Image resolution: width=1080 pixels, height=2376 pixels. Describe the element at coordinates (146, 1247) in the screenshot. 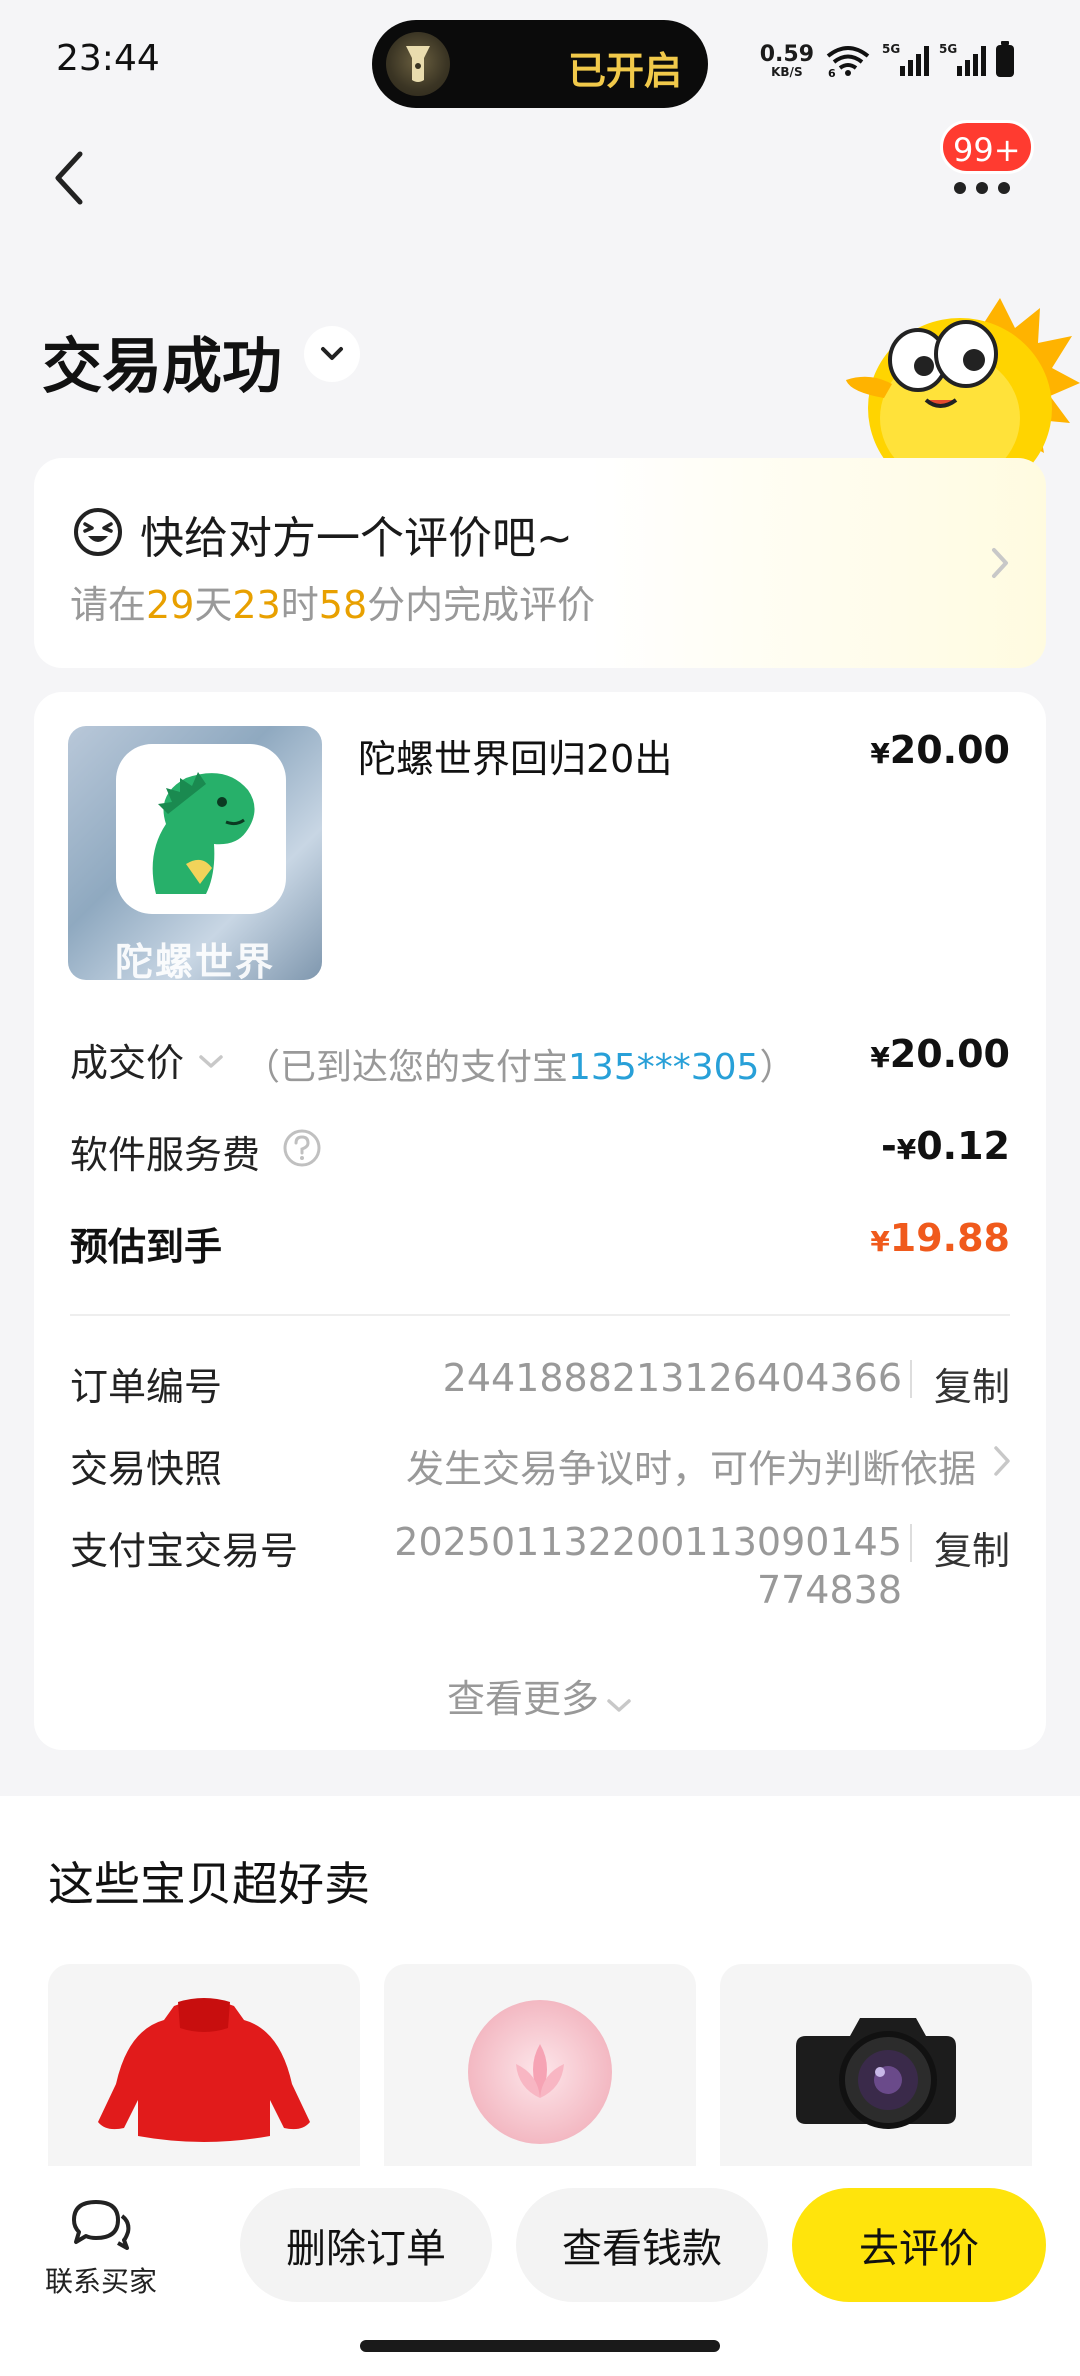

I see `estimated-income-label: 预估到手` at that location.